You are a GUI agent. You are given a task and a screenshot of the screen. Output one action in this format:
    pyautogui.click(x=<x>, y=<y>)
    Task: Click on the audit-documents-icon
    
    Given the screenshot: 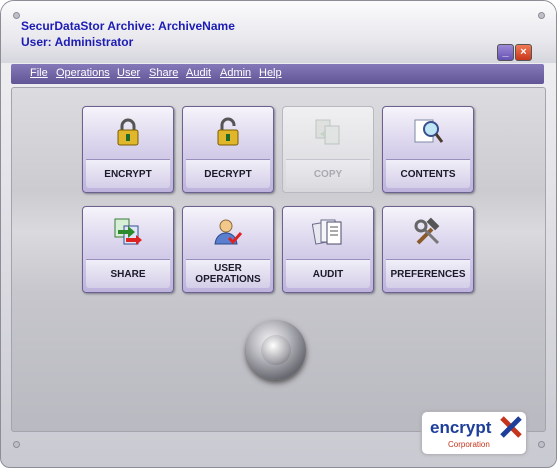 What is the action you would take?
    pyautogui.click(x=327, y=232)
    